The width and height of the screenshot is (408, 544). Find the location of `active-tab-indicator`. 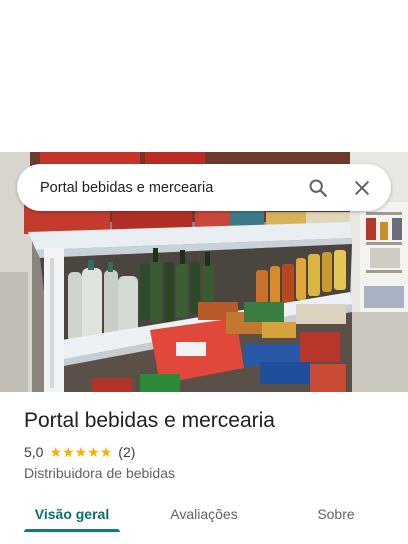

active-tab-indicator is located at coordinates (72, 530).